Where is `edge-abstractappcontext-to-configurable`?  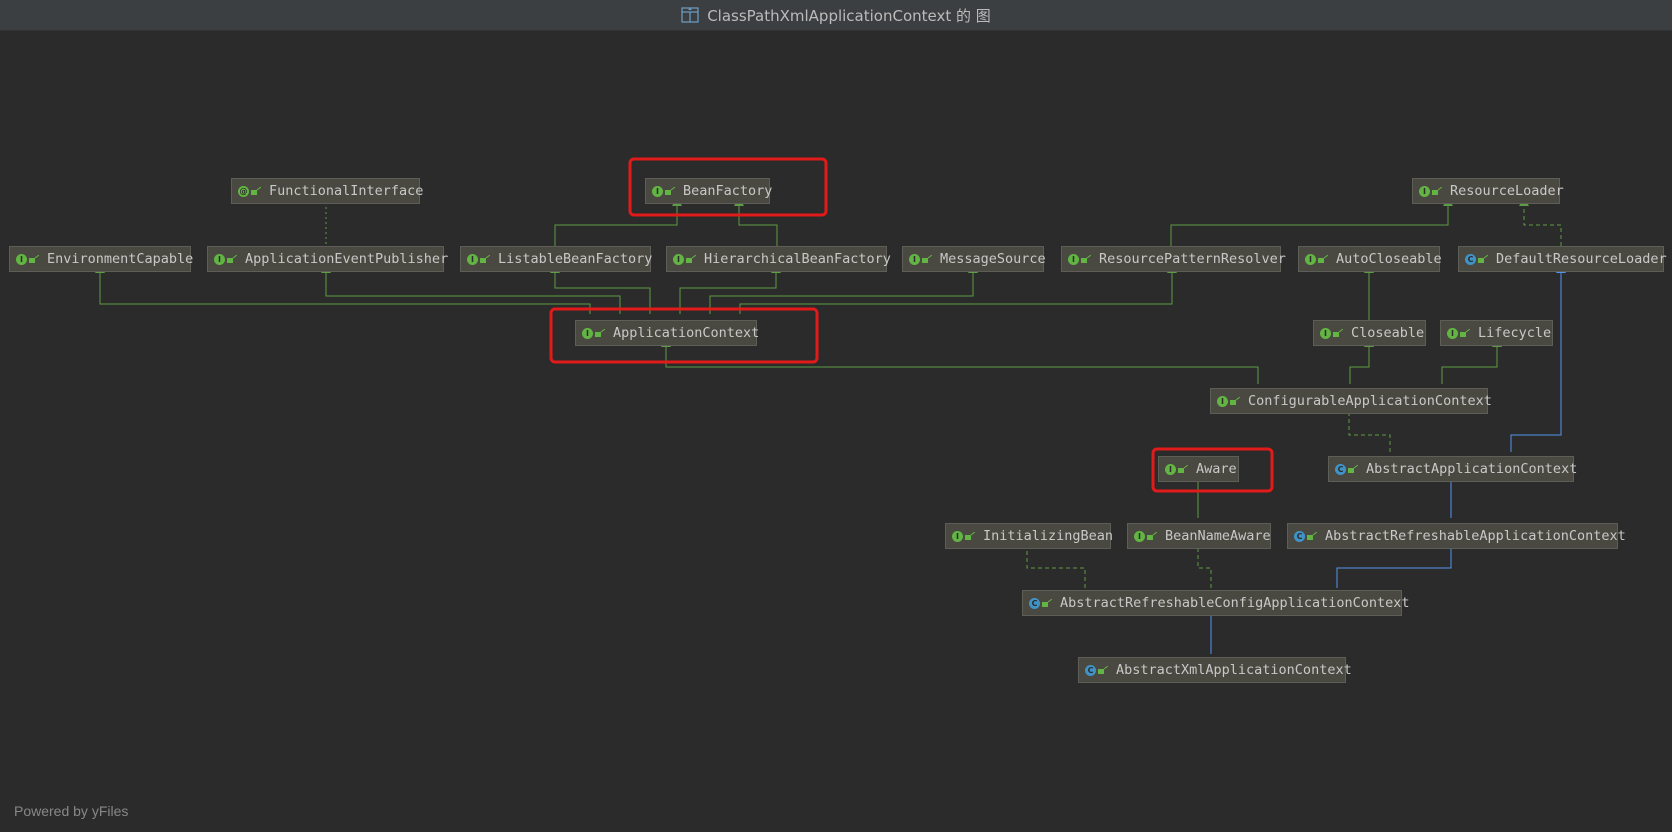 edge-abstractappcontext-to-configurable is located at coordinates (1367, 428).